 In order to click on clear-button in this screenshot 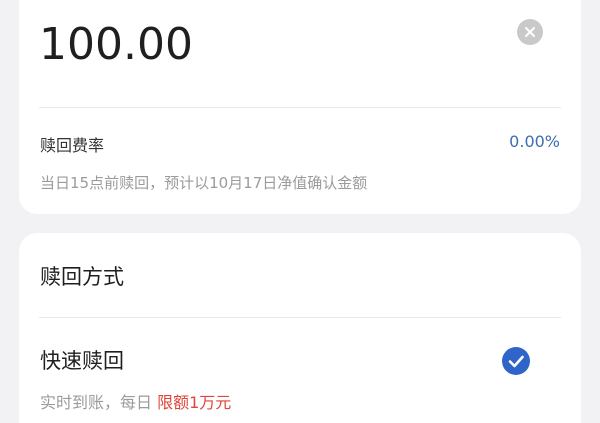, I will do `click(530, 32)`.